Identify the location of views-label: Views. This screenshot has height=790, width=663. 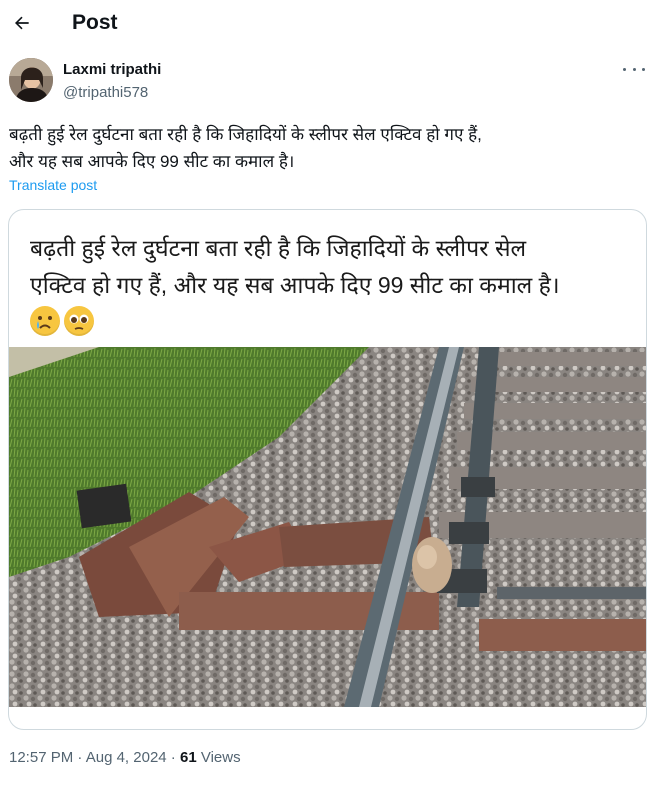
(220, 757).